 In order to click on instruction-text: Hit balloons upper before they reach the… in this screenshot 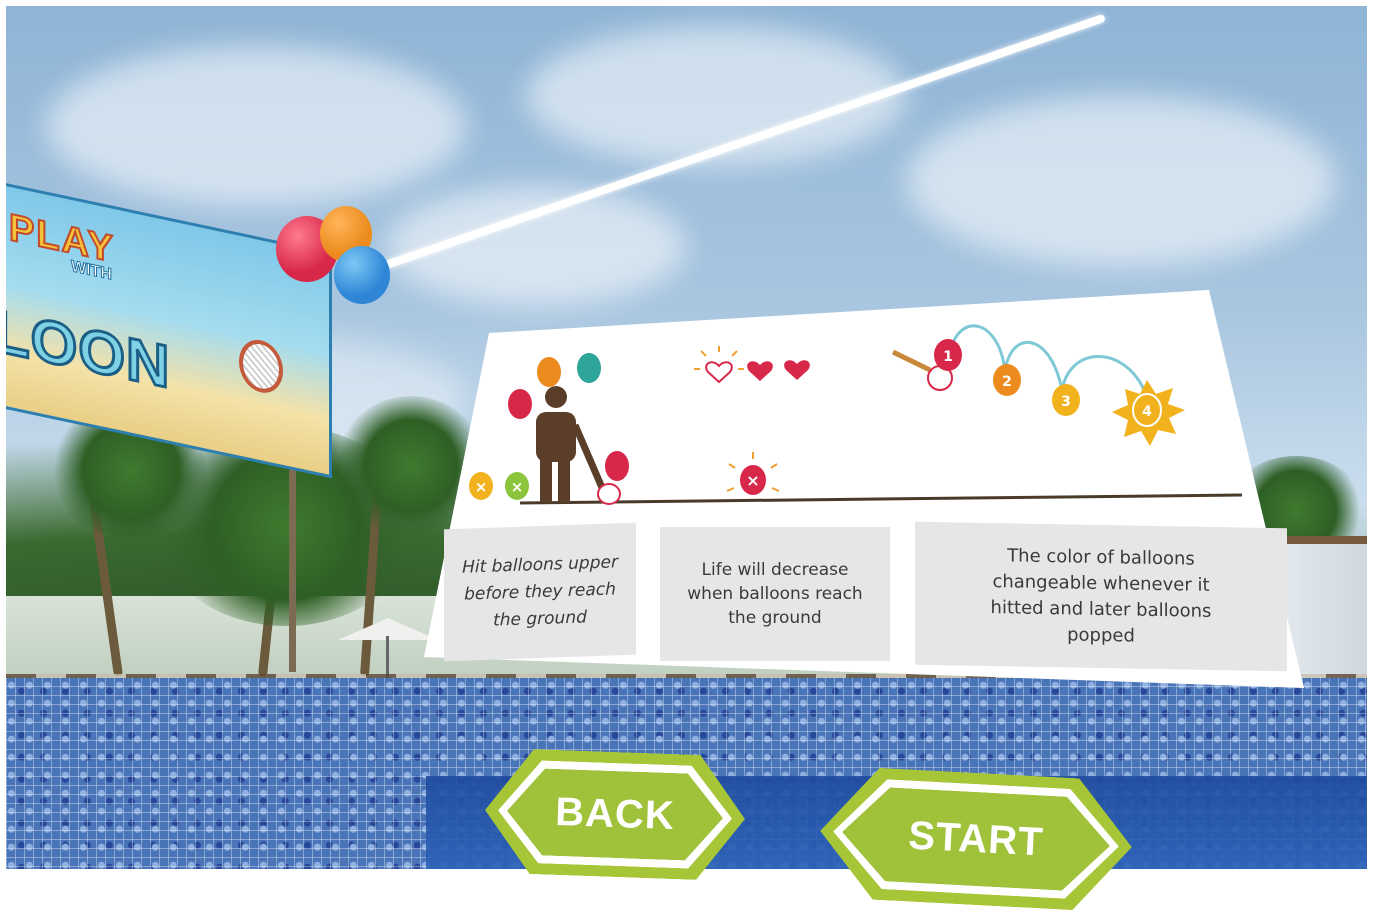, I will do `click(540, 591)`.